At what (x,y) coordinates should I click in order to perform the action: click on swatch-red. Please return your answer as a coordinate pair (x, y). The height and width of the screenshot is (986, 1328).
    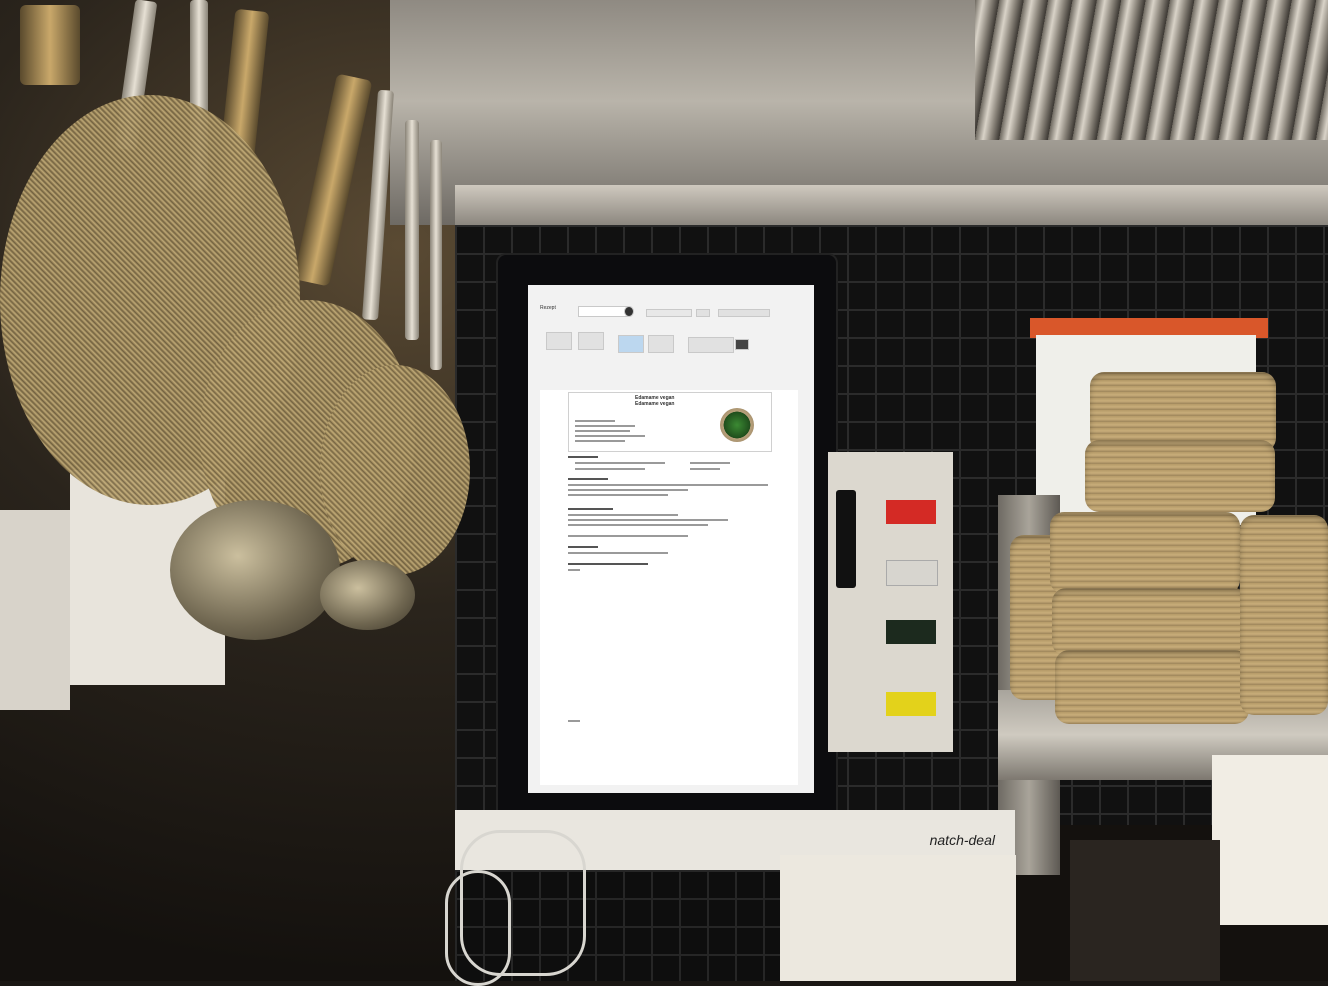
    Looking at the image, I should click on (911, 512).